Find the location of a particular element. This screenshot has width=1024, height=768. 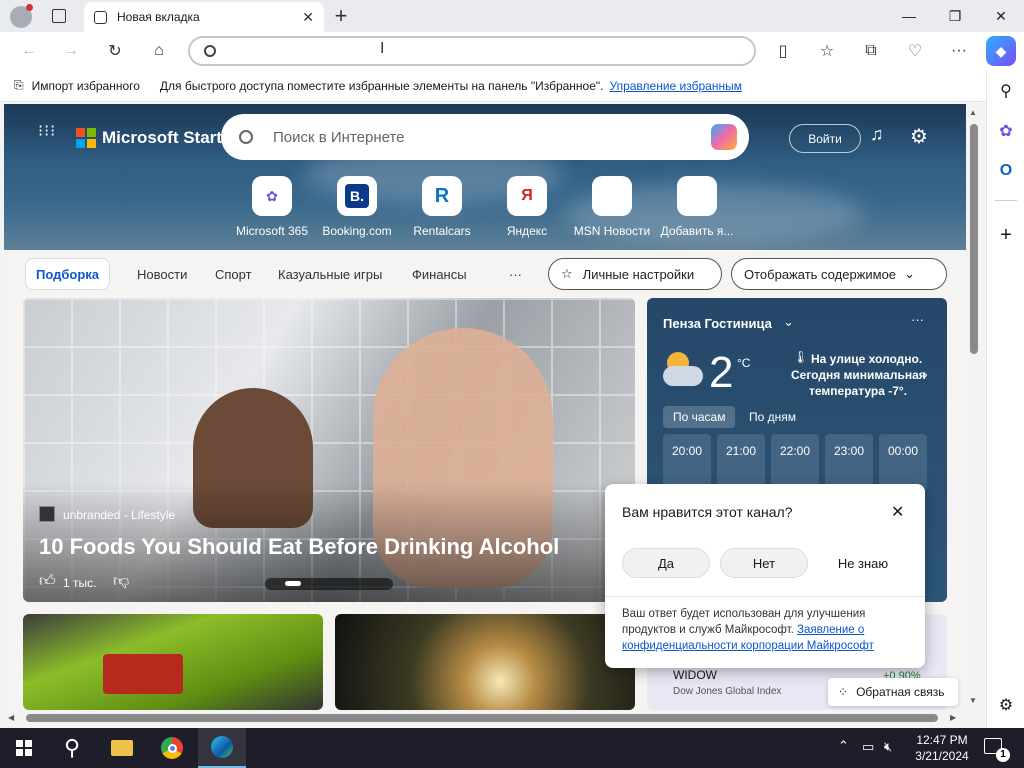

forward-button: → is located at coordinates (71, 51).